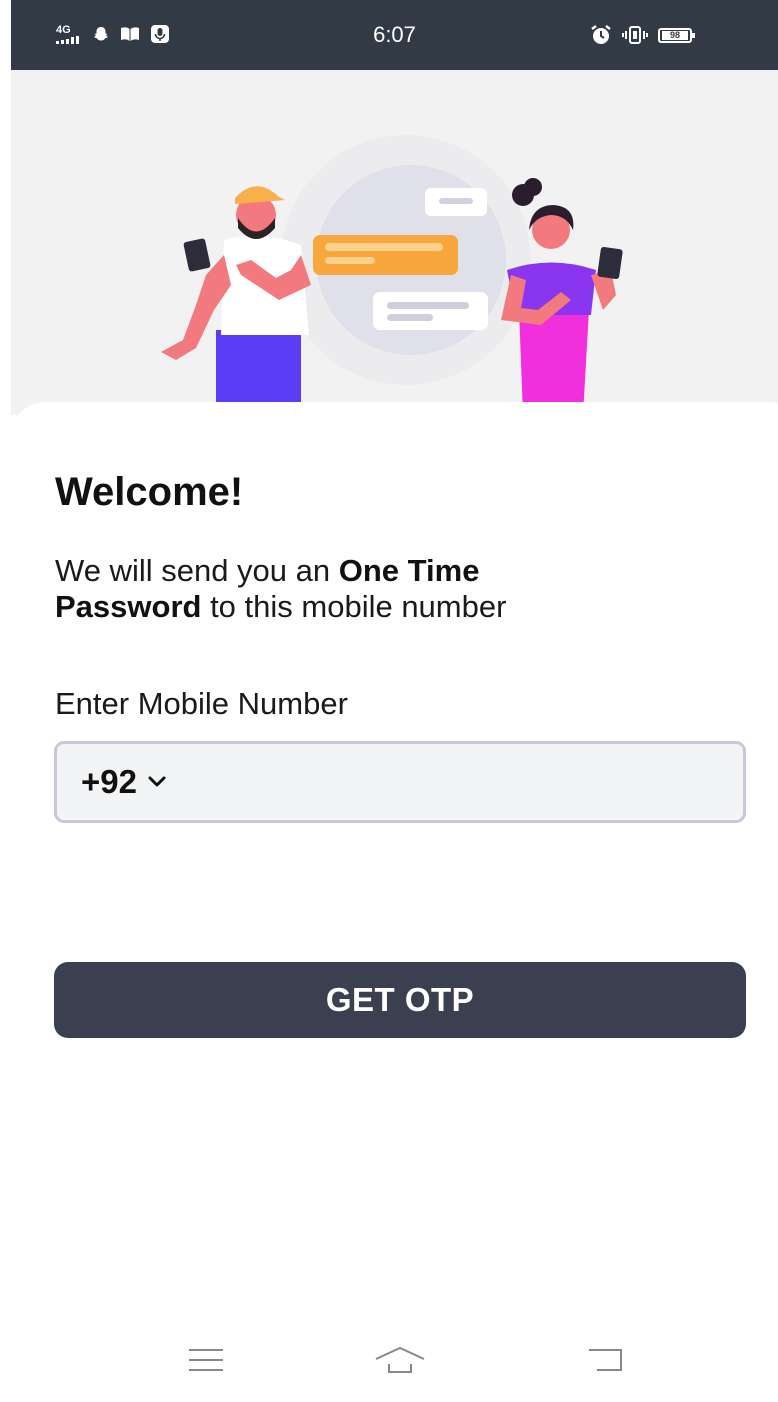 This screenshot has width=778, height=1402. I want to click on back-icon, so click(605, 1360).